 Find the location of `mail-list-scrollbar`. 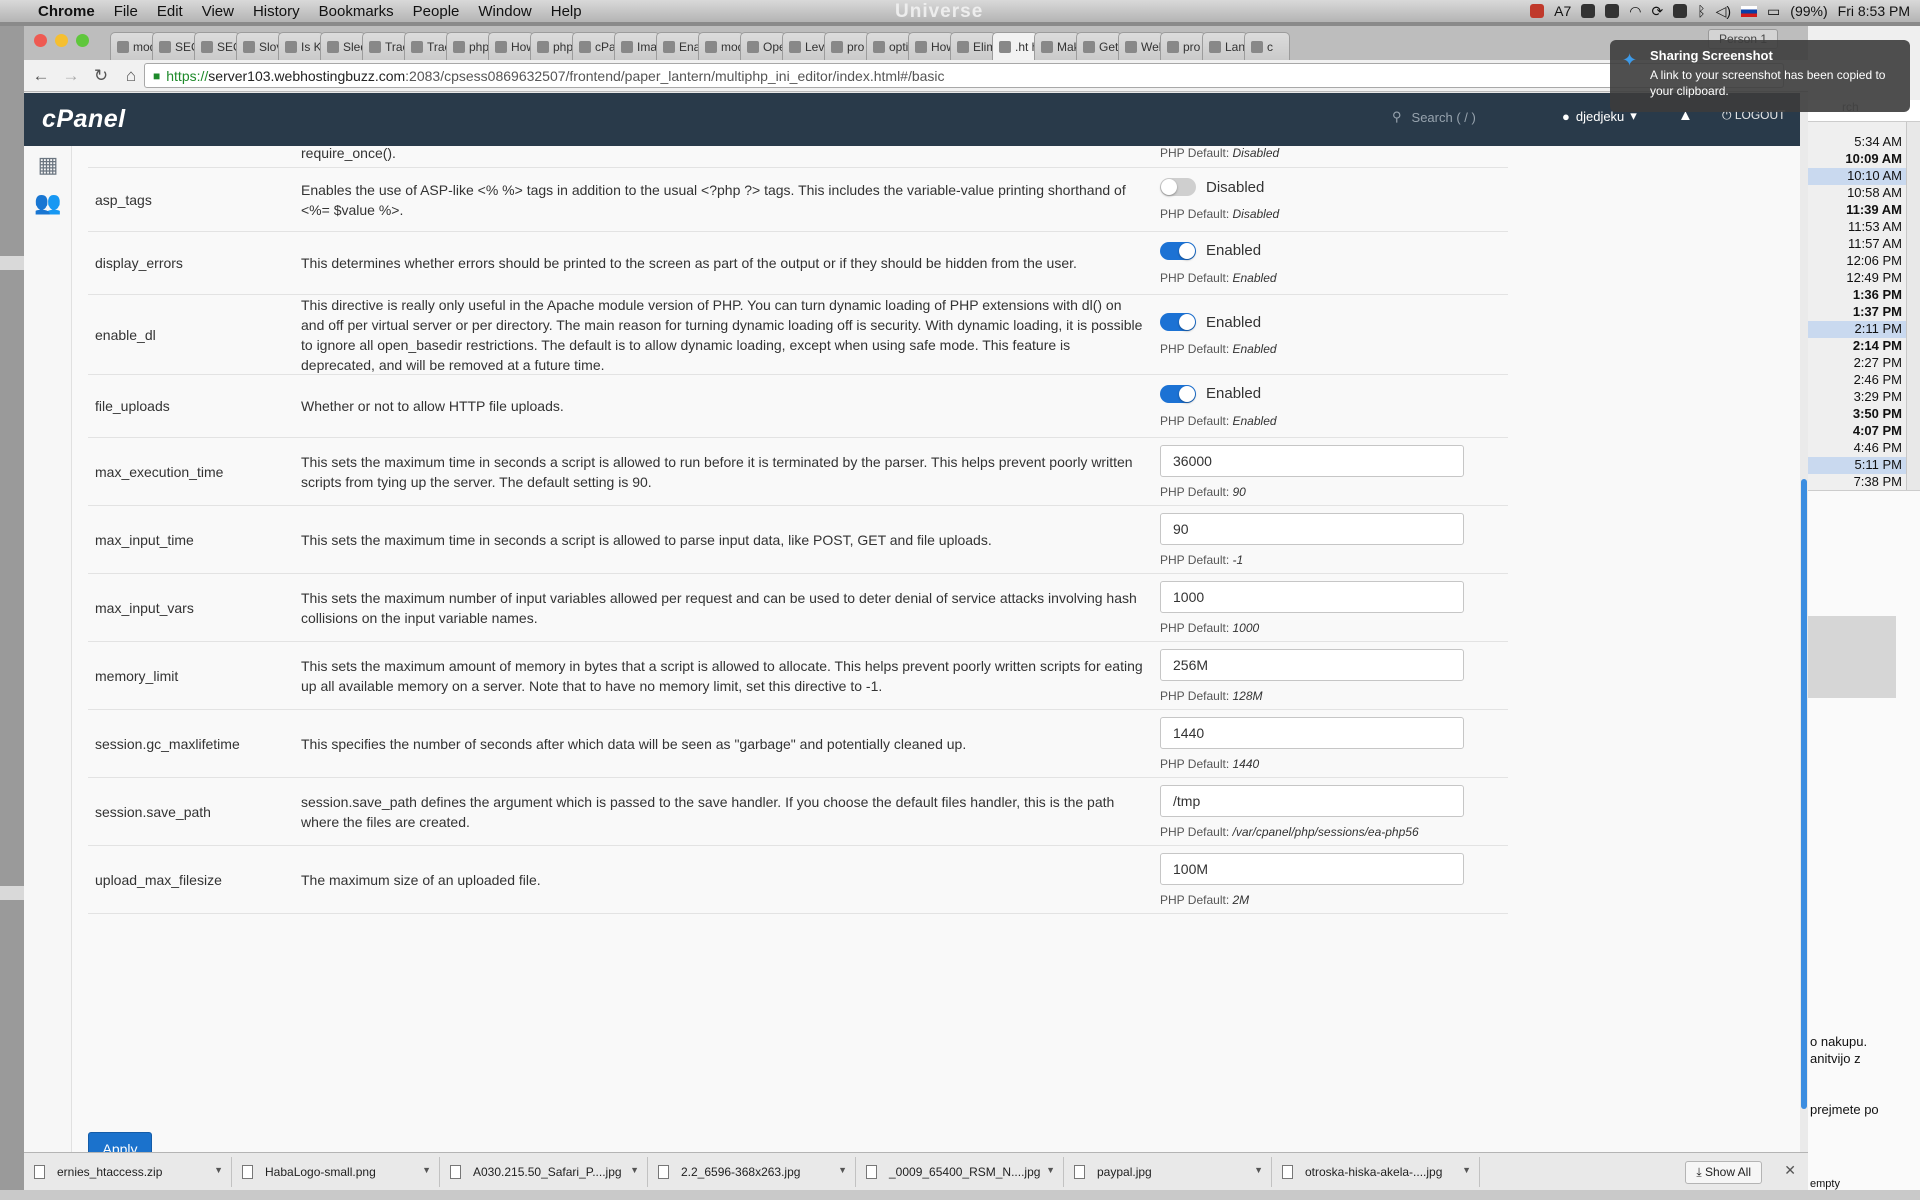

mail-list-scrollbar is located at coordinates (1913, 312).